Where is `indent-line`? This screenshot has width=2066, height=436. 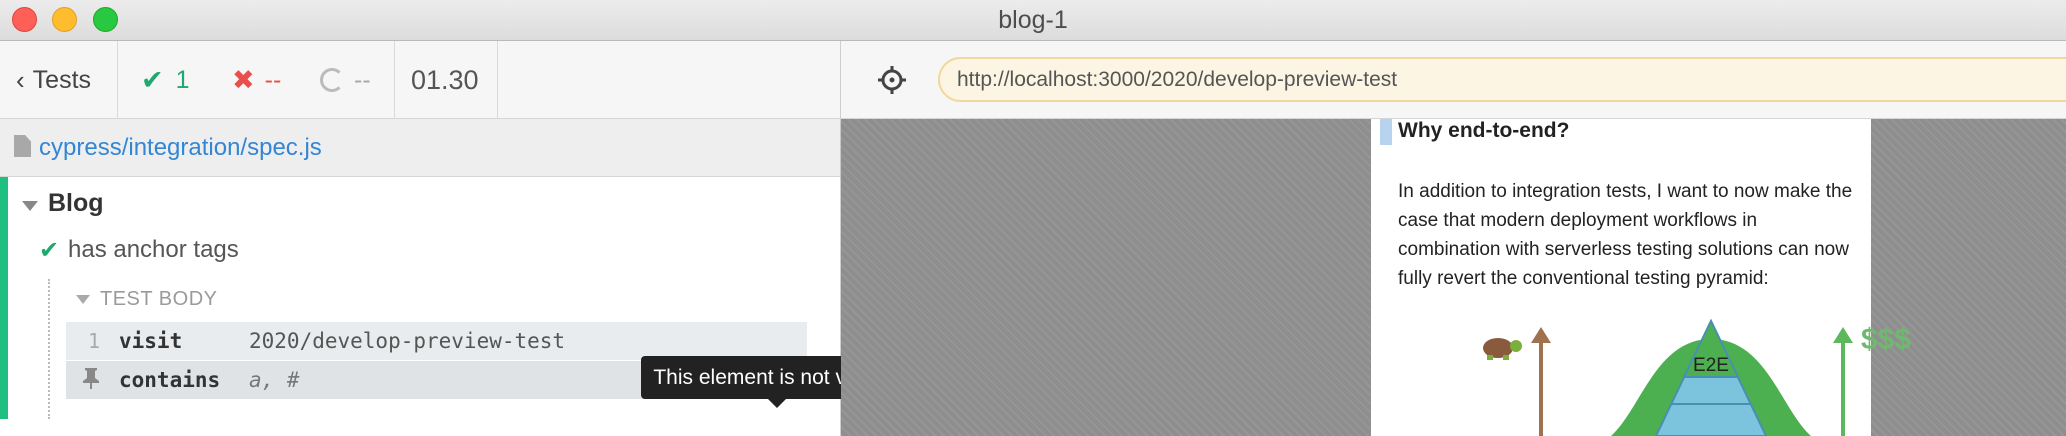 indent-line is located at coordinates (49, 349).